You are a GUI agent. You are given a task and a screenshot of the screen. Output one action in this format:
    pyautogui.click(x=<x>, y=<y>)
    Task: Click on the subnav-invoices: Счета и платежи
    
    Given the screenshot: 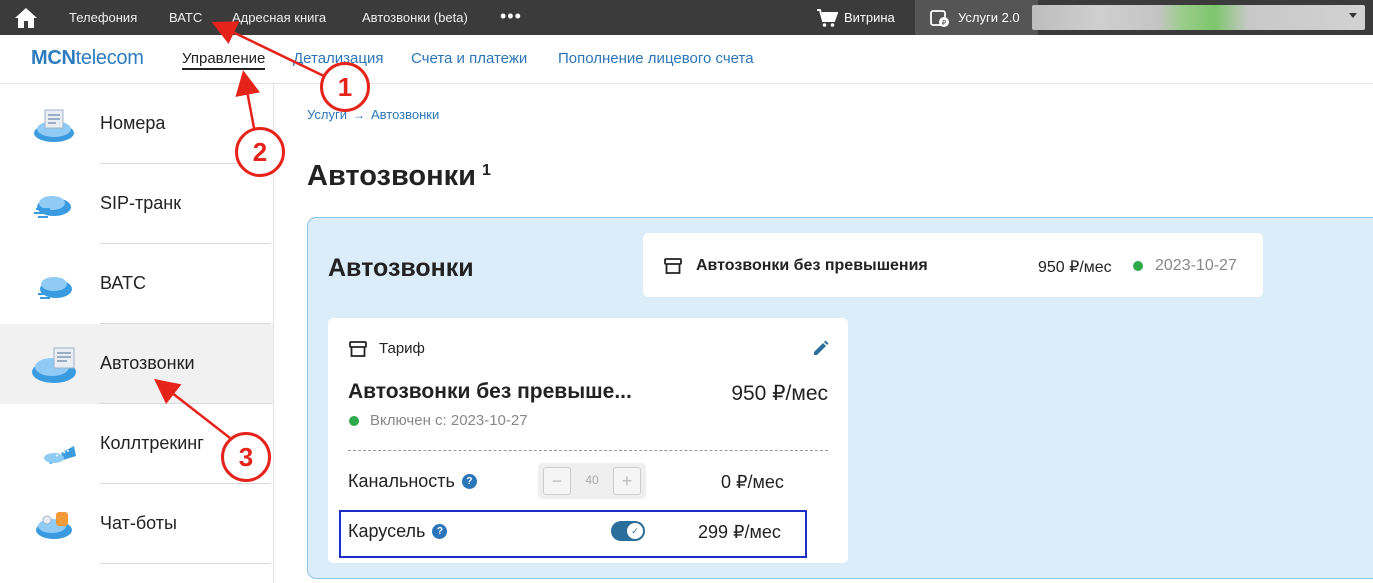 What is the action you would take?
    pyautogui.click(x=469, y=58)
    